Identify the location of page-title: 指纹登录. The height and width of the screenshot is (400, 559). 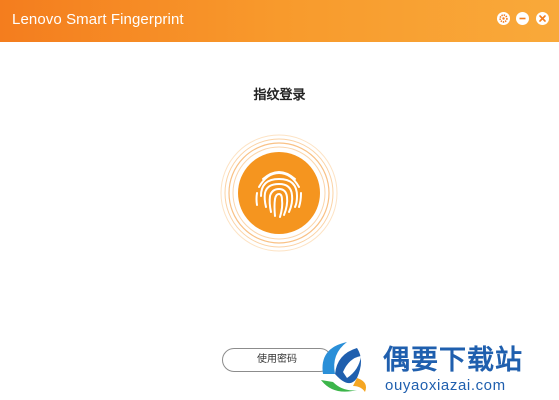
(279, 95).